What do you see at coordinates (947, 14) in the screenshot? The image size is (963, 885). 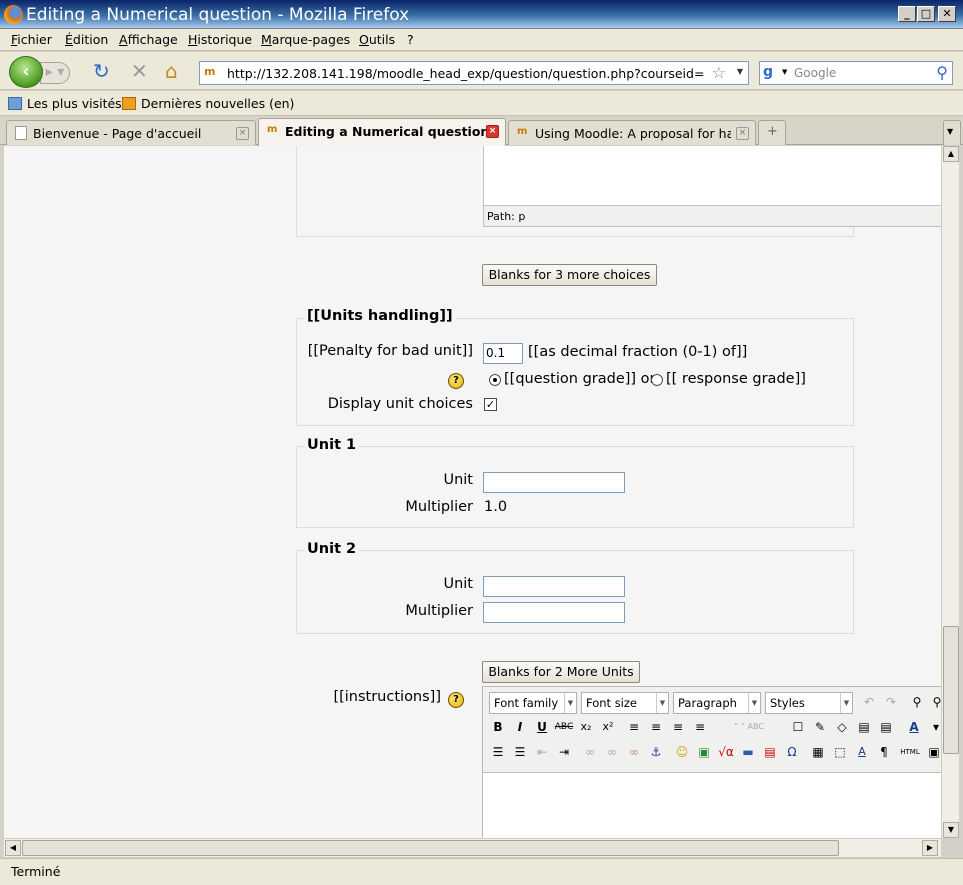 I see `close-button: ✕` at bounding box center [947, 14].